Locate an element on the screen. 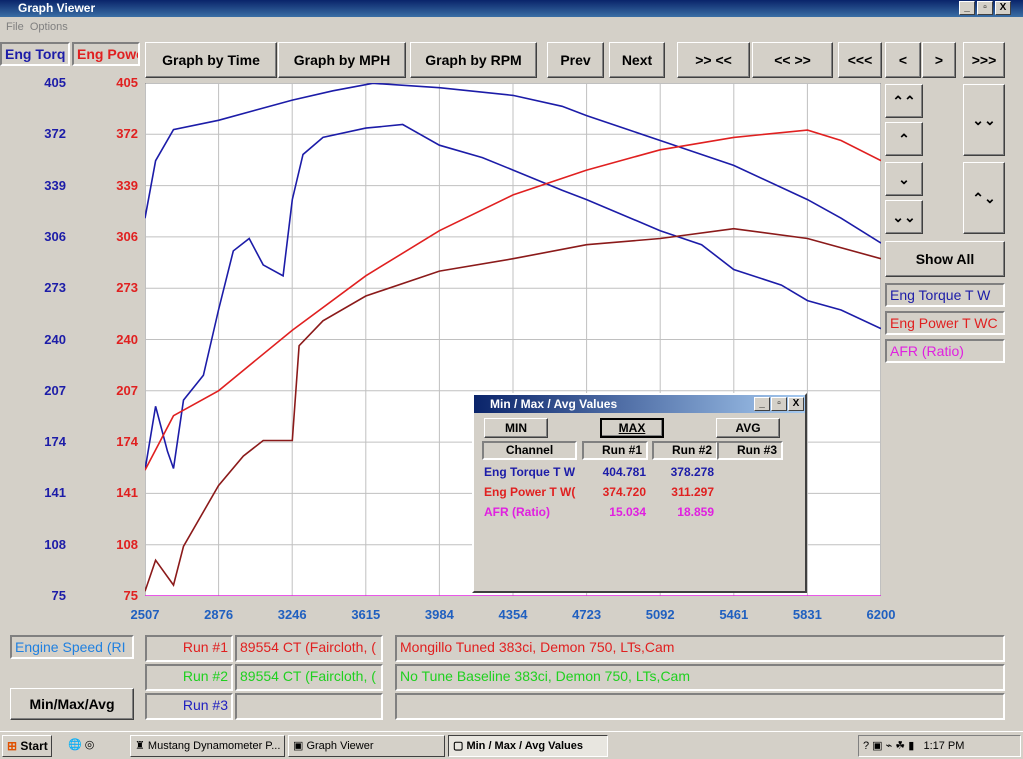 The image size is (1023, 759). menu-file: File is located at coordinates (15, 27).